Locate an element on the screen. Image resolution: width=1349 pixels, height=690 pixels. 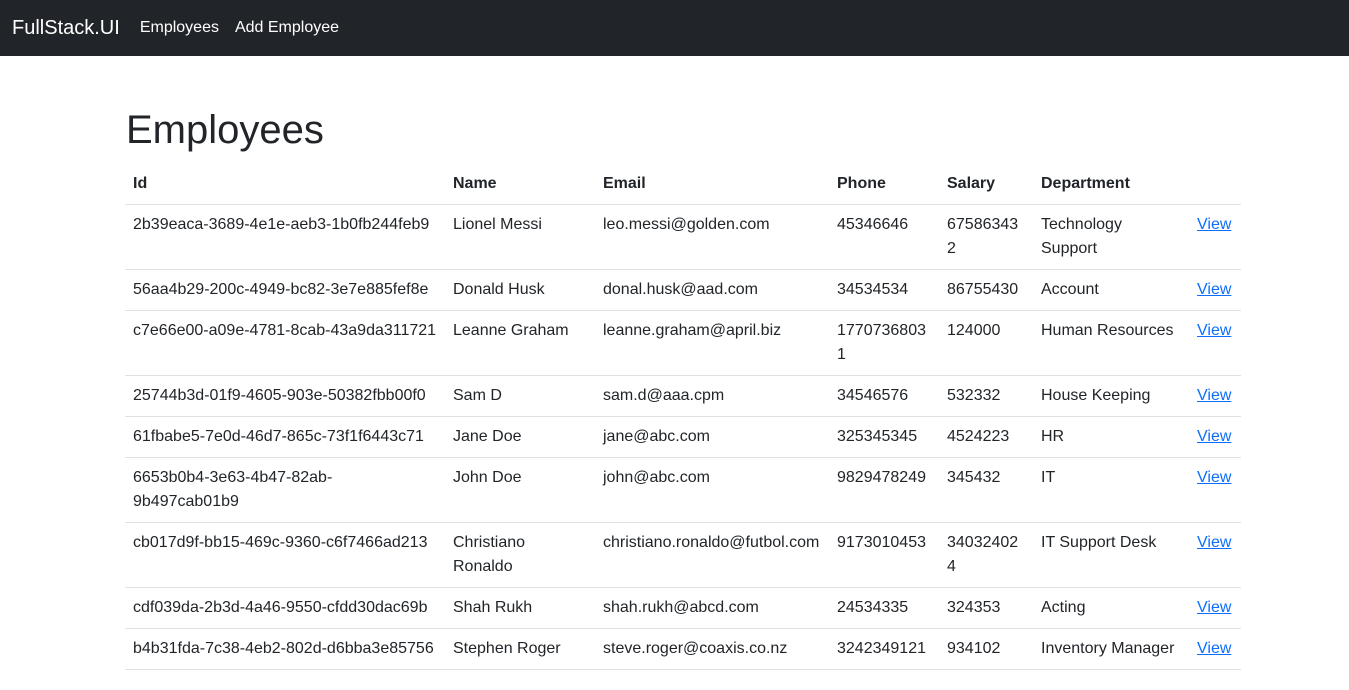
cell-department: Inventory Manager is located at coordinates (1111, 649).